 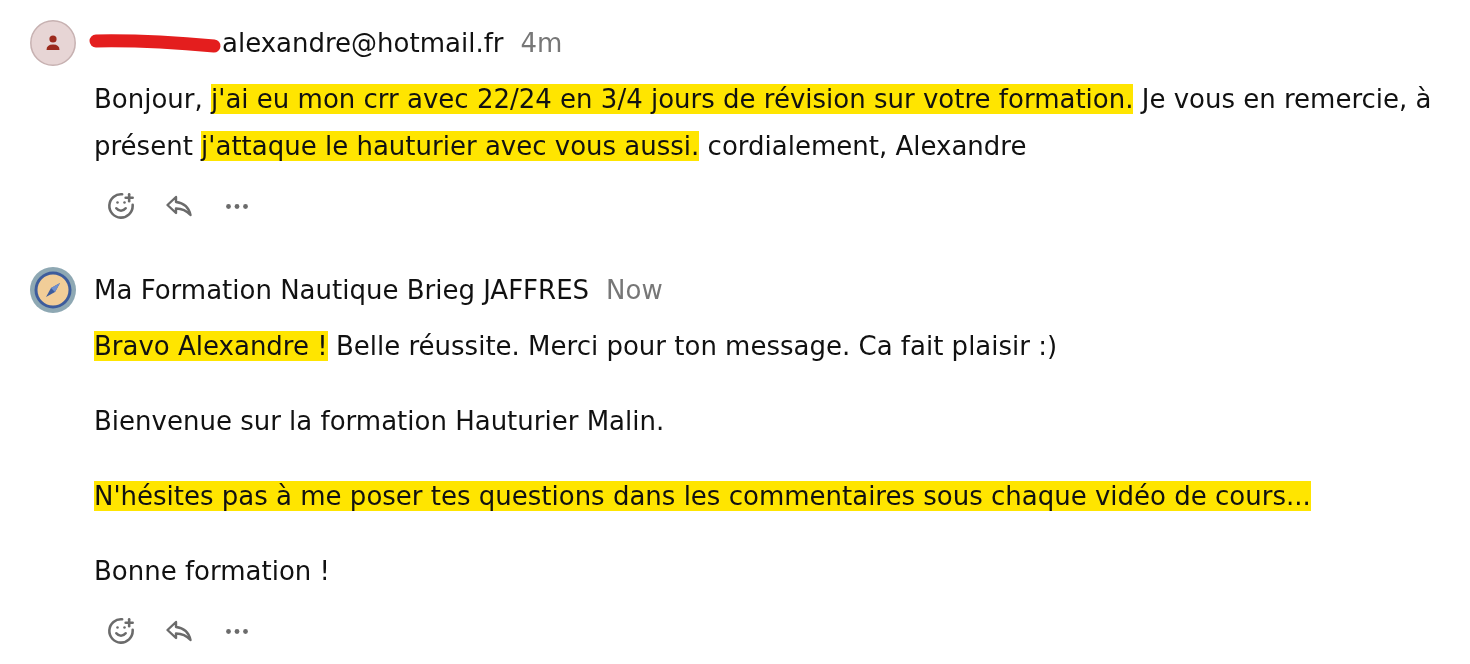 What do you see at coordinates (634, 290) in the screenshot?
I see `timestamp: Now` at bounding box center [634, 290].